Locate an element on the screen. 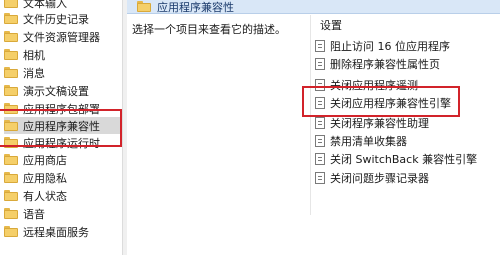 This screenshot has width=500, height=255. tree-item-label: 语音 is located at coordinates (34, 214).